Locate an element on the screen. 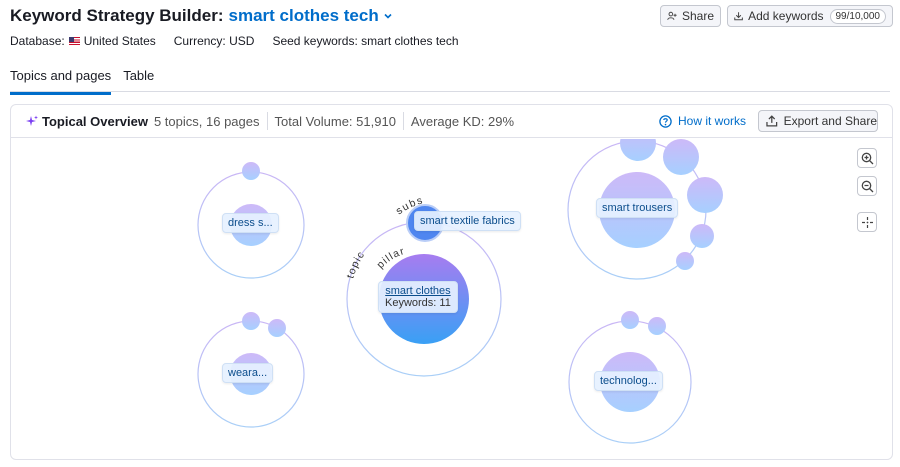 This screenshot has width=900, height=467. how-it-works-label: How it works is located at coordinates (712, 121).